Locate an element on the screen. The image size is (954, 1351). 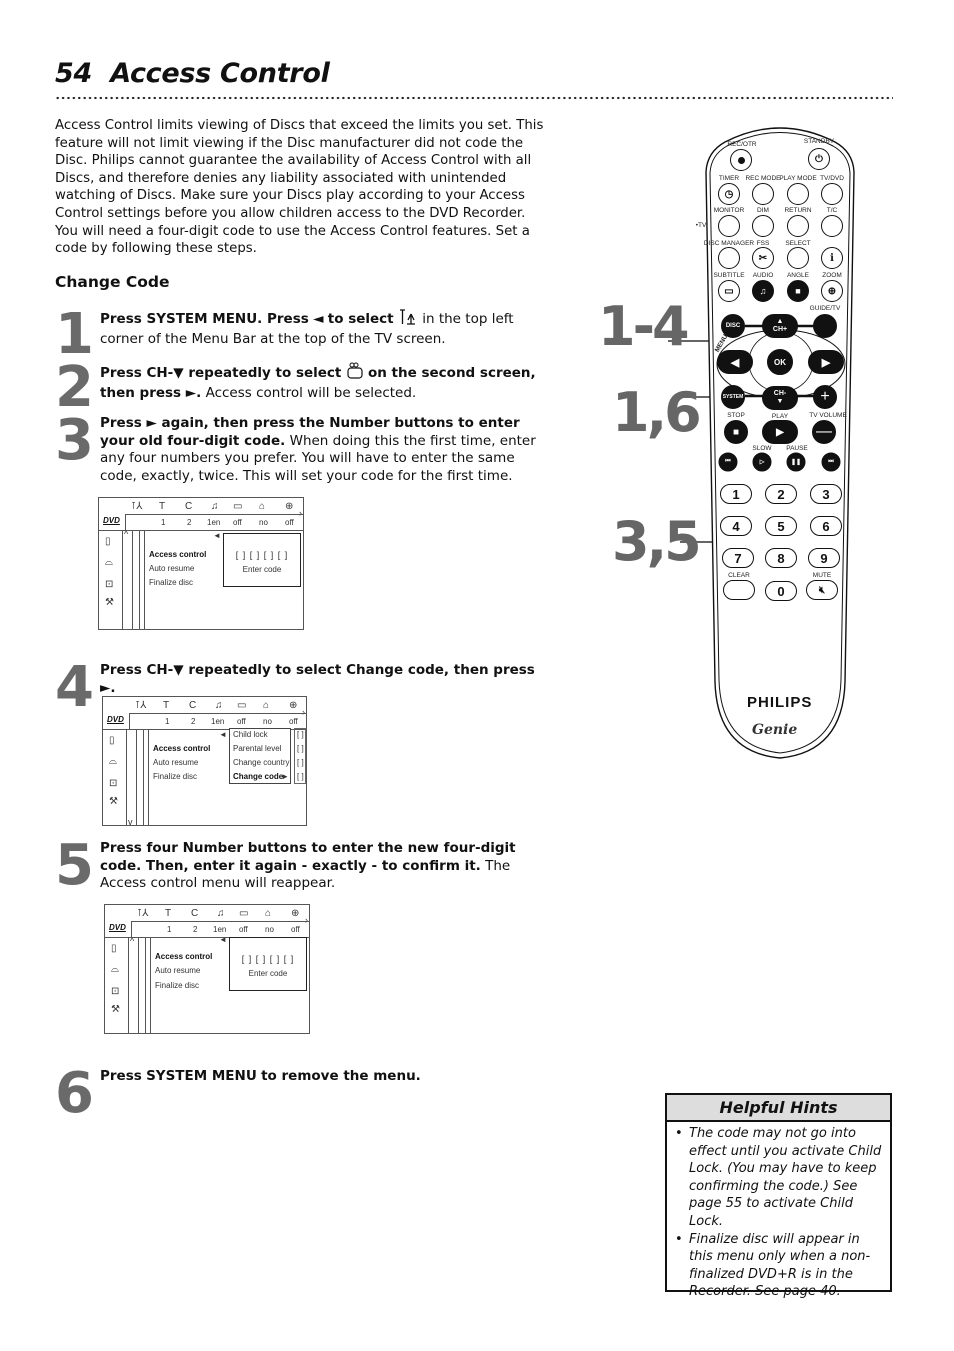
label-tv-side: •TV is located at coordinates (701, 225).